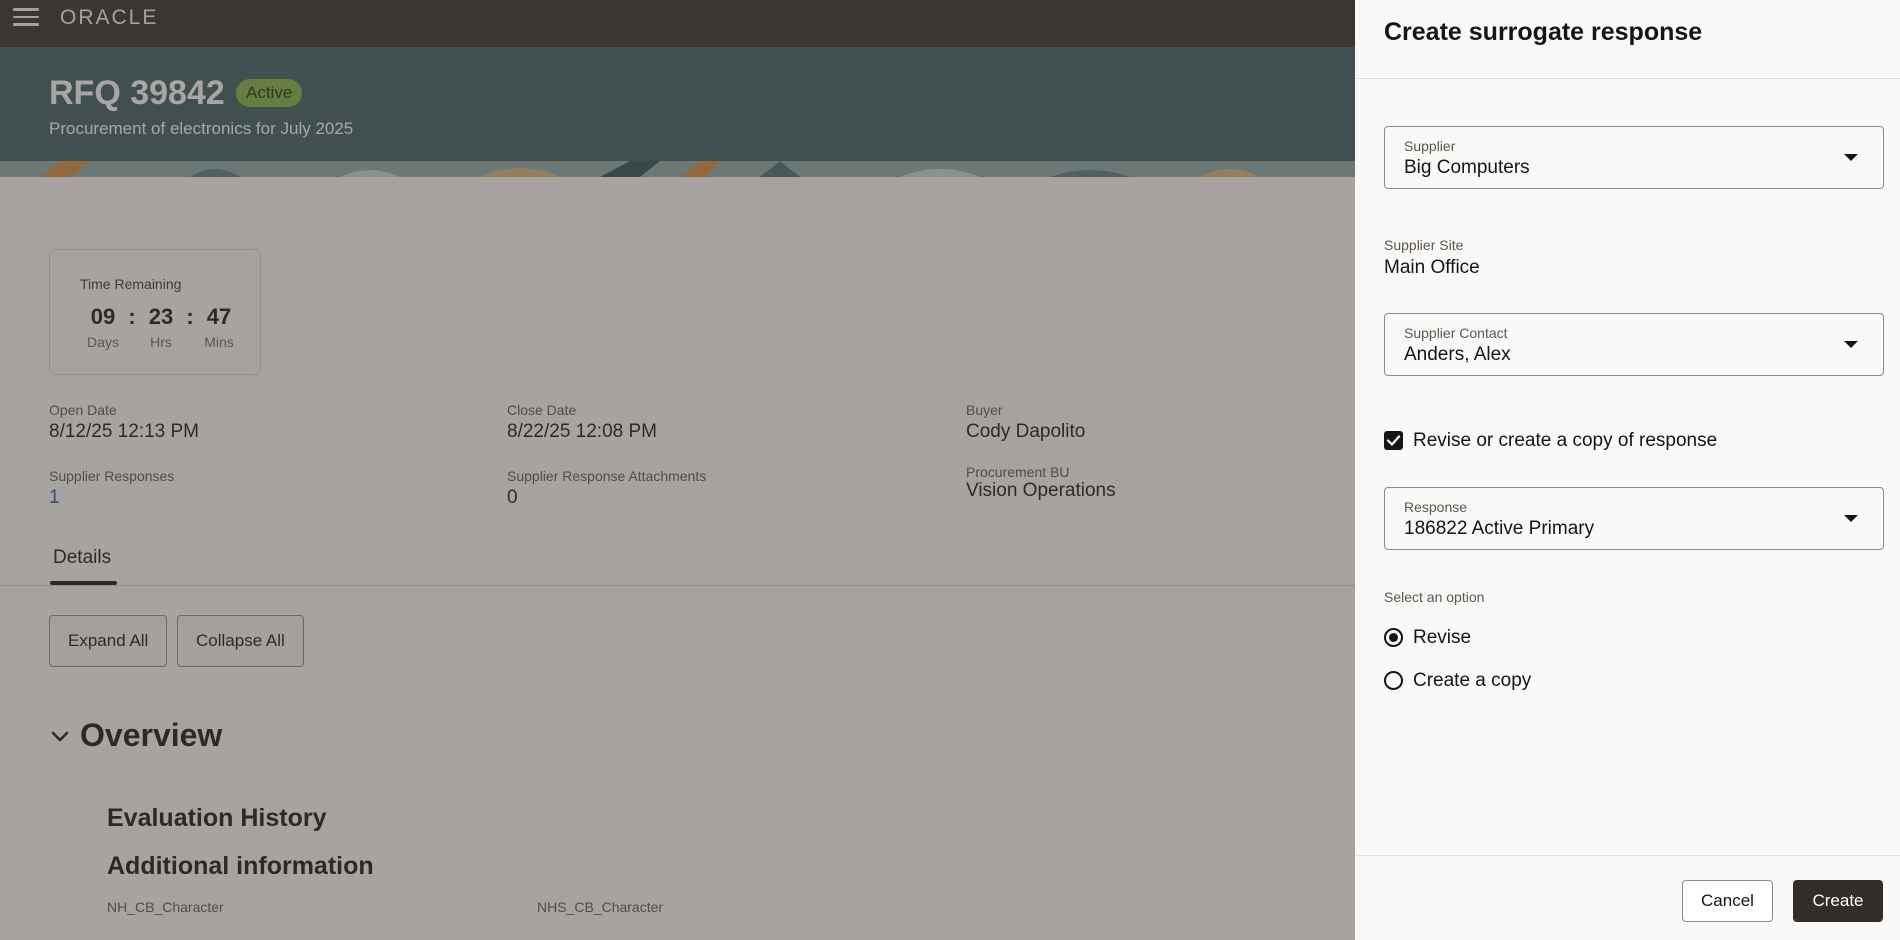 This screenshot has height=940, width=1900. I want to click on drawer-header-divider, so click(1627, 78).